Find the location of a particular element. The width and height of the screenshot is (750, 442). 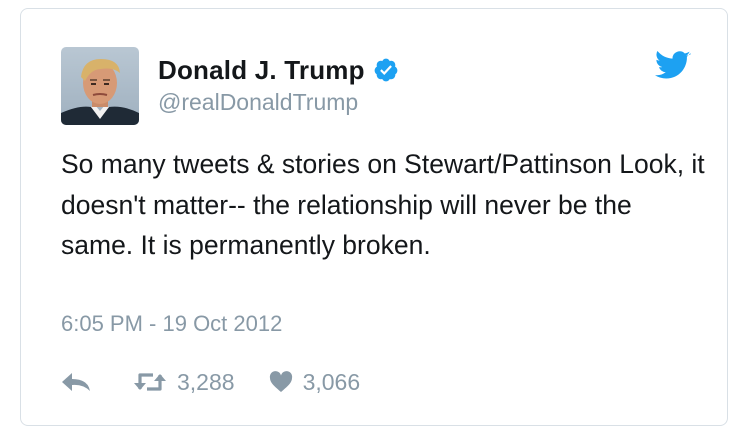

author-row: Donald J. Trump is located at coordinates (278, 70).